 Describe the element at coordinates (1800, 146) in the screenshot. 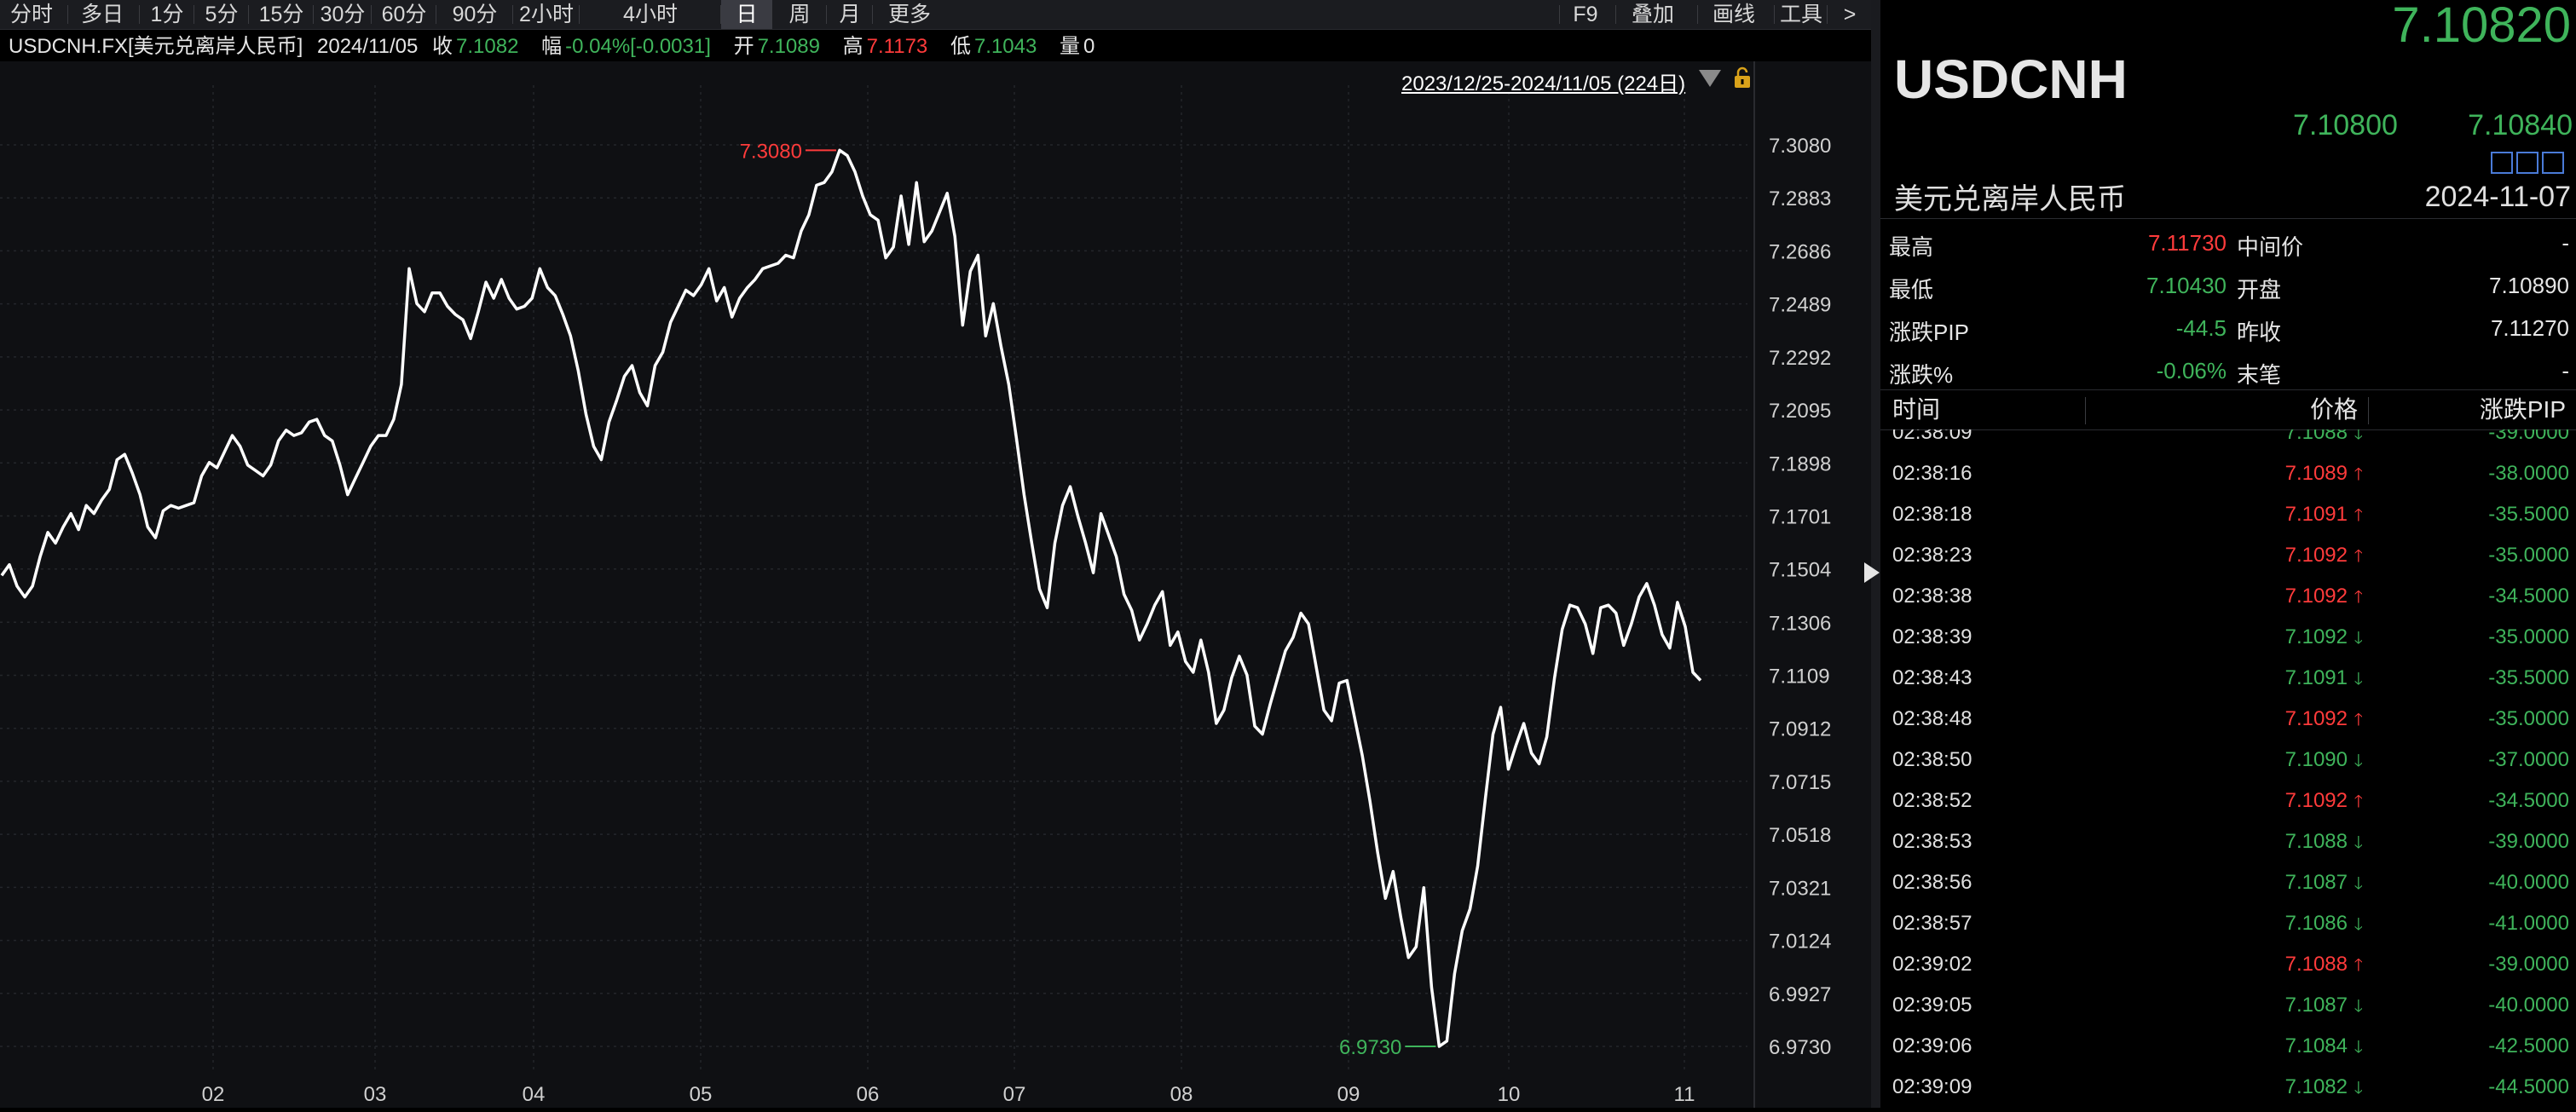

I see `y-tick-label: 7.3080` at that location.